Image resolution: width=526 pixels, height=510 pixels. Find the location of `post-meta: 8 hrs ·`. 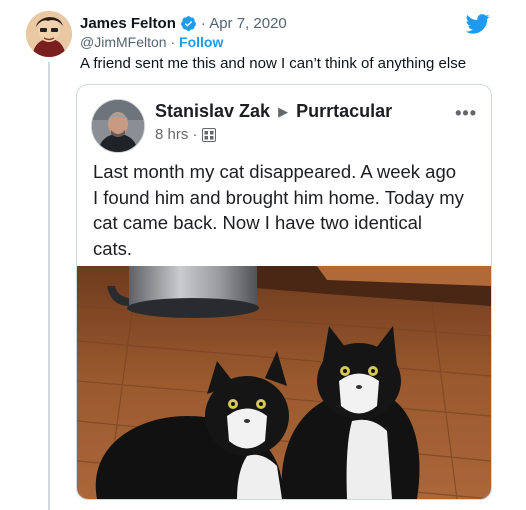

post-meta: 8 hrs · is located at coordinates (185, 134).